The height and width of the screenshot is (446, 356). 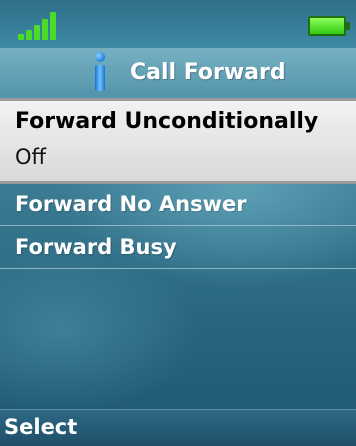 What do you see at coordinates (178, 248) in the screenshot?
I see `menu-item-forward-busy: Forward Busy` at bounding box center [178, 248].